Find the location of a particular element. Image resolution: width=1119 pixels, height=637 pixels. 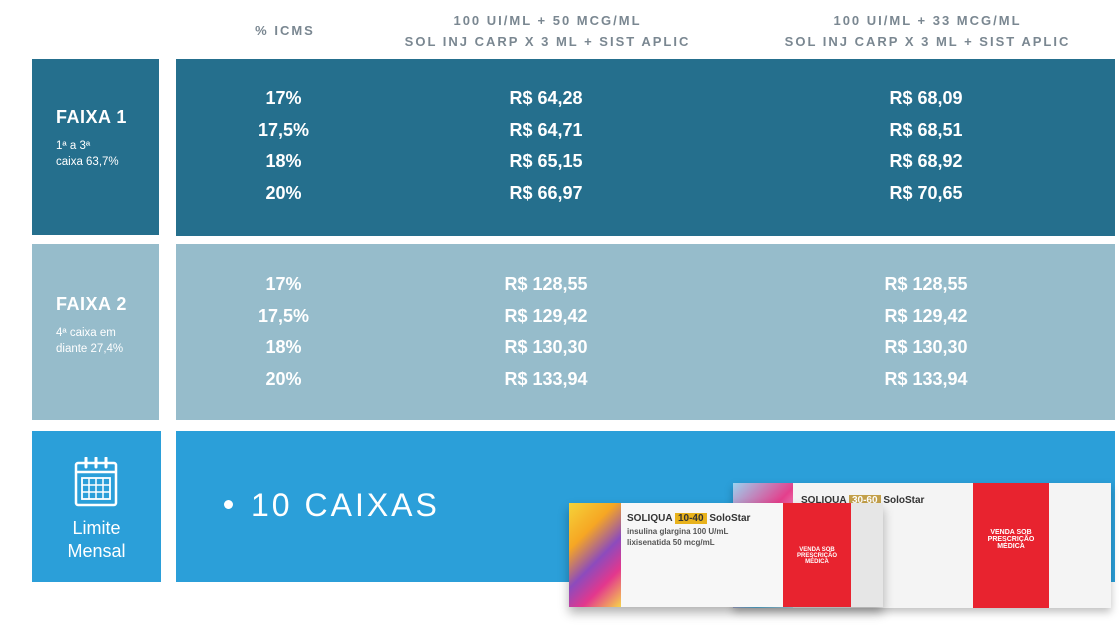

faixa2-icms-17: 17% is located at coordinates (283, 284).